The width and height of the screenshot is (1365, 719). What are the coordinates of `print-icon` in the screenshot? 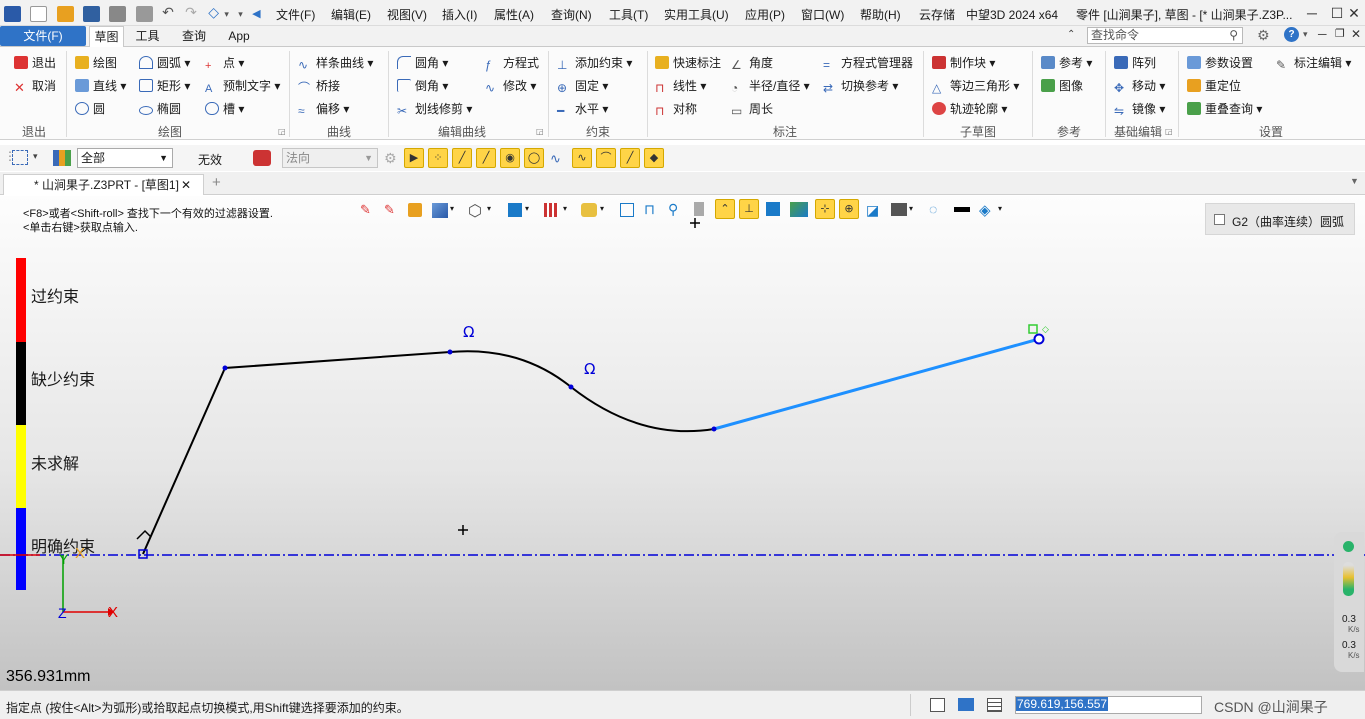 It's located at (118, 13).